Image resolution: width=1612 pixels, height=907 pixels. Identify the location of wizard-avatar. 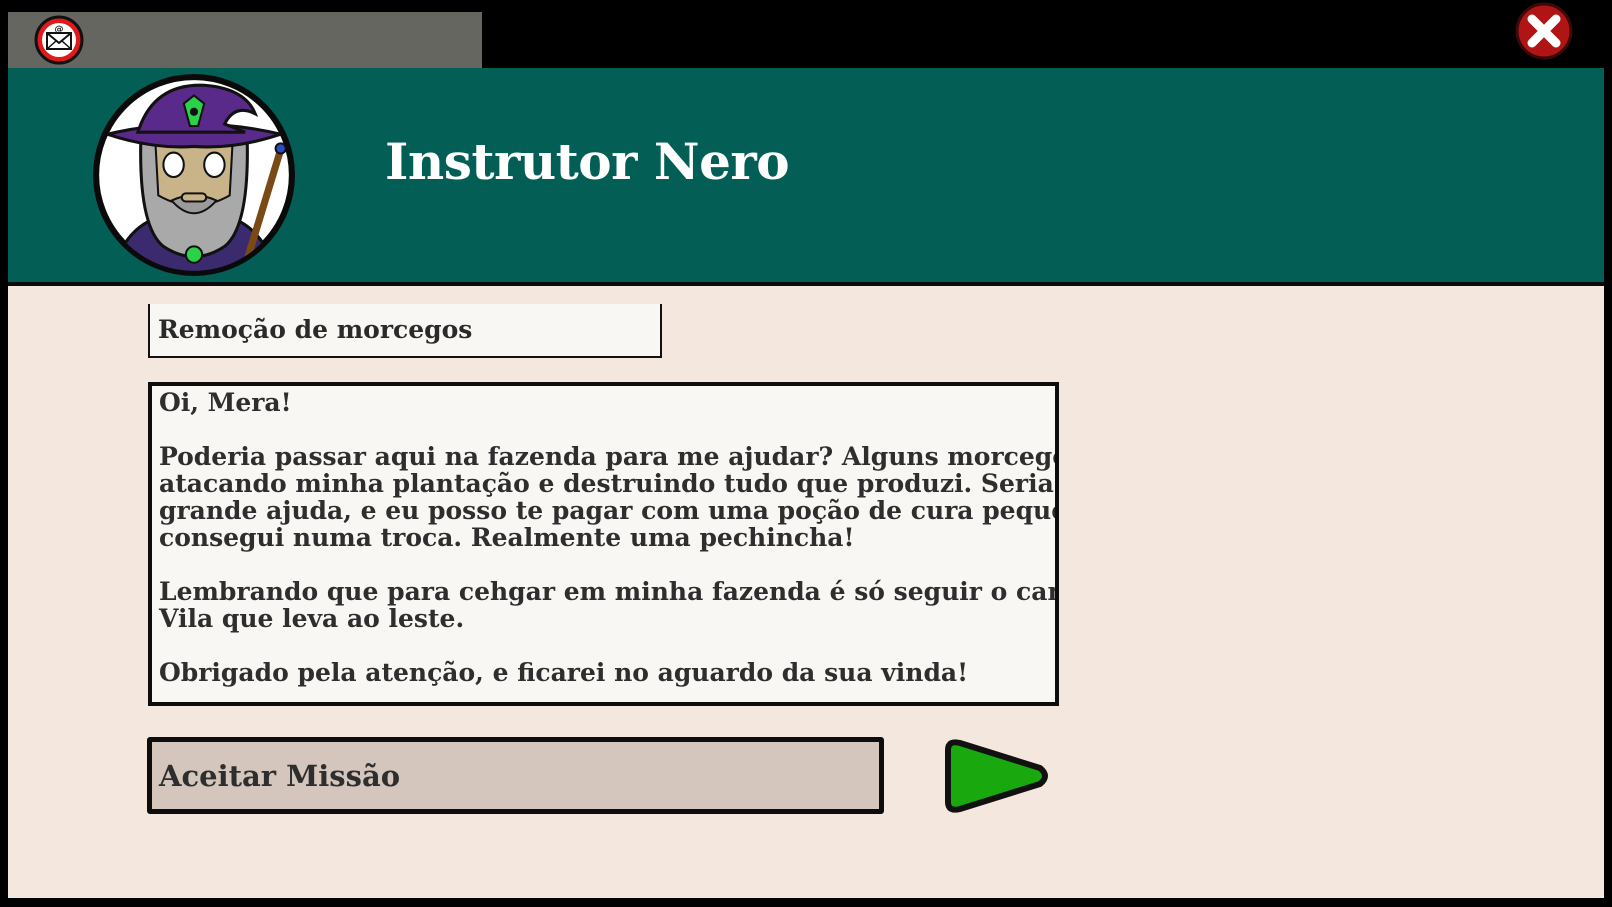
(194, 175).